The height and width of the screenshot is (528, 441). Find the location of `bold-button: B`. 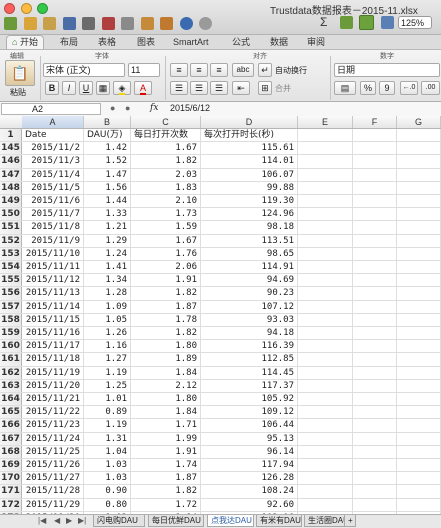

bold-button: B is located at coordinates (52, 88).